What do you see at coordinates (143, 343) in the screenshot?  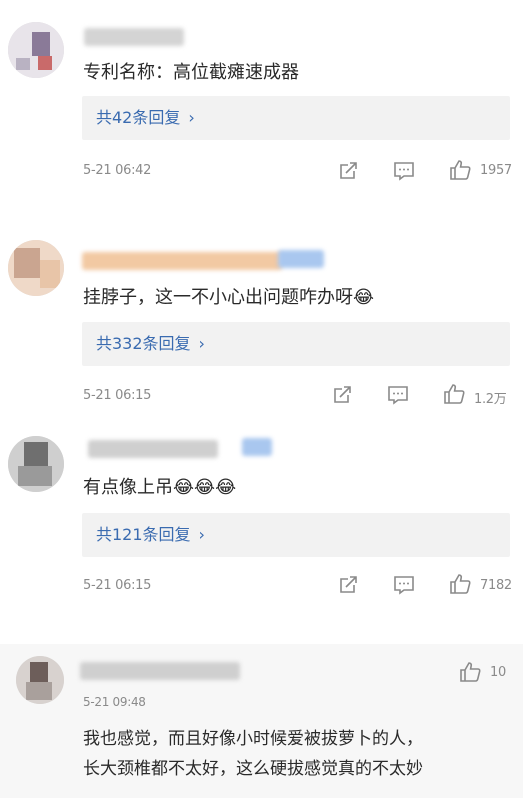 I see `replies-count-label: 共332条回复` at bounding box center [143, 343].